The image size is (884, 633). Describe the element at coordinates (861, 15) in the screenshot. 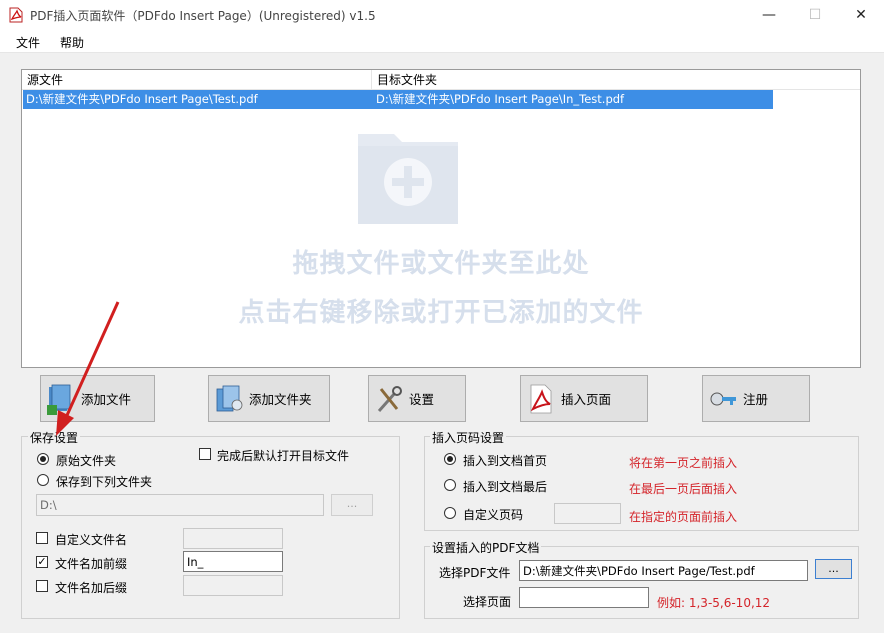

I see `close-button: ✕` at that location.